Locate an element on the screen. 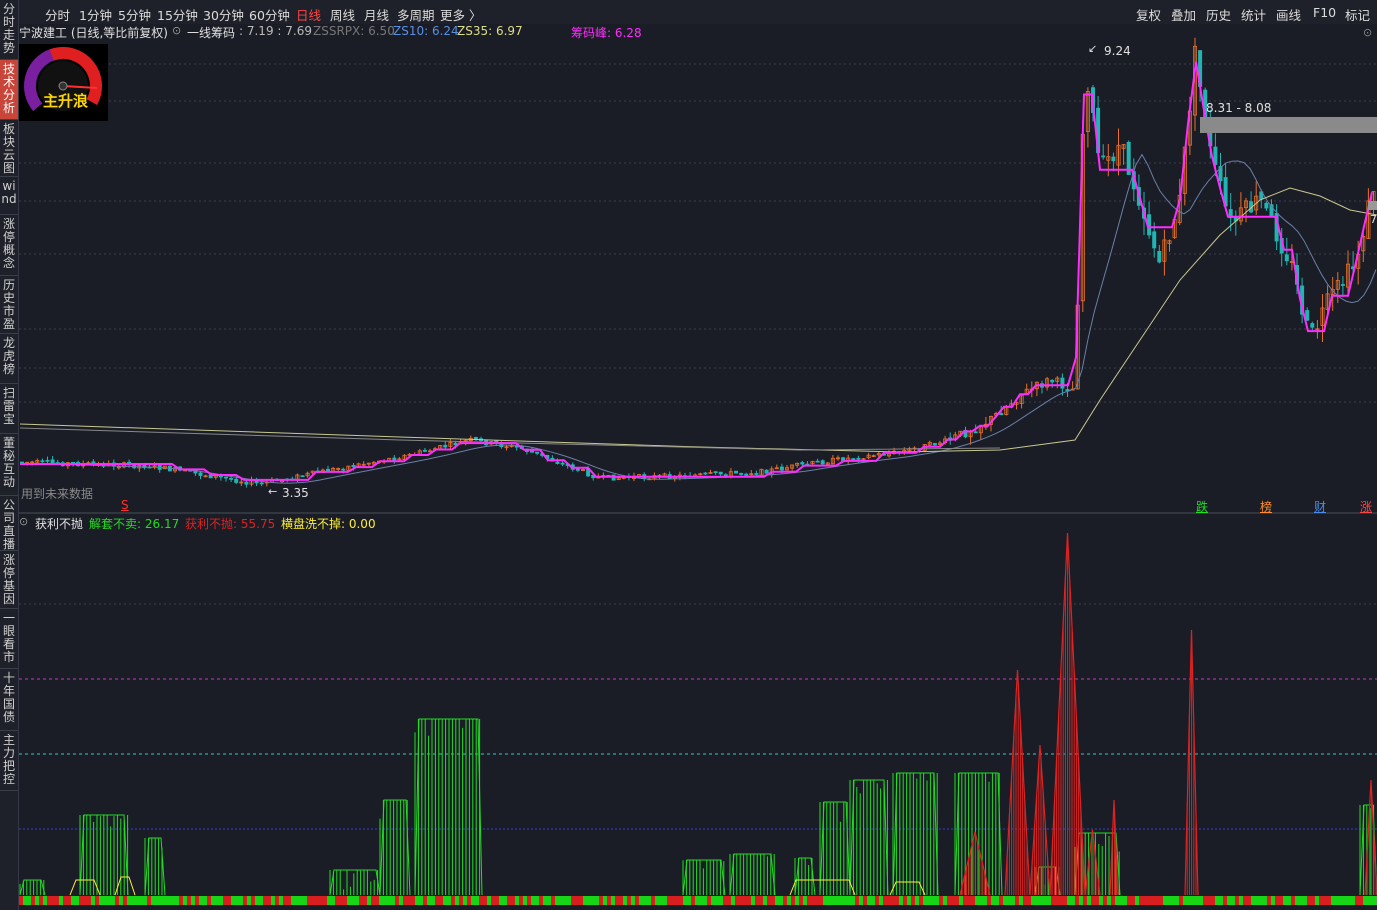 The image size is (1377, 910). stats-button: 统计 is located at coordinates (1253, 14).